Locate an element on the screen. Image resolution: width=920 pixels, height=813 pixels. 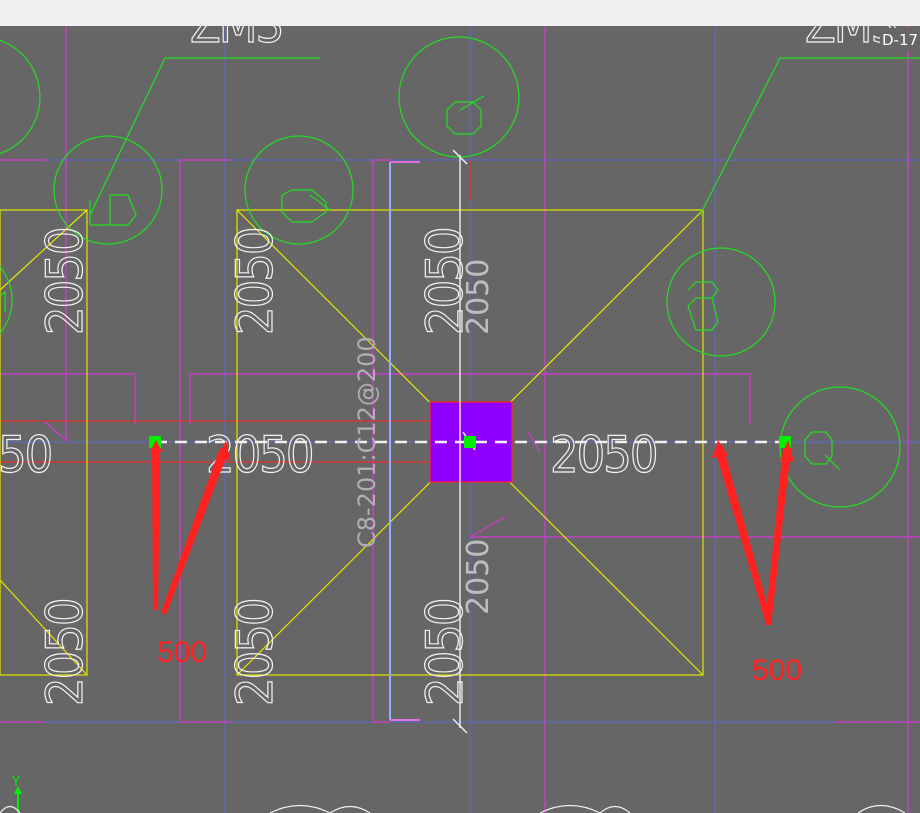
glyph-stroke is located at coordinates (472, 103).